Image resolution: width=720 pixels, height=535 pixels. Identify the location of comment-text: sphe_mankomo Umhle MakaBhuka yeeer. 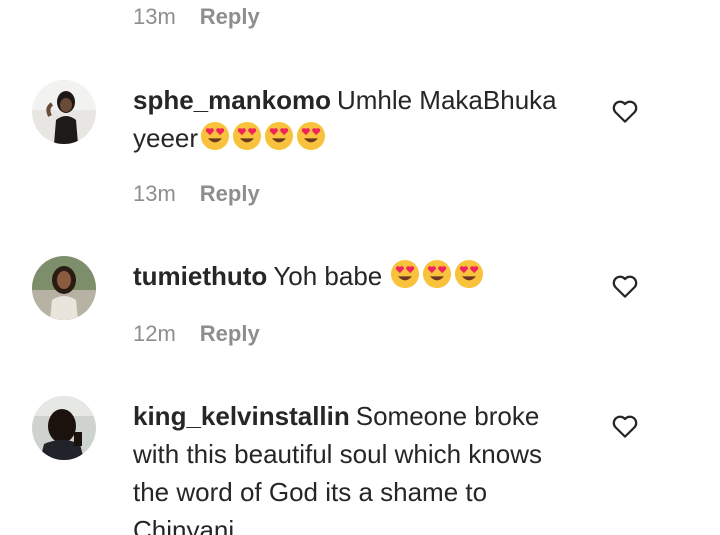
(358, 119).